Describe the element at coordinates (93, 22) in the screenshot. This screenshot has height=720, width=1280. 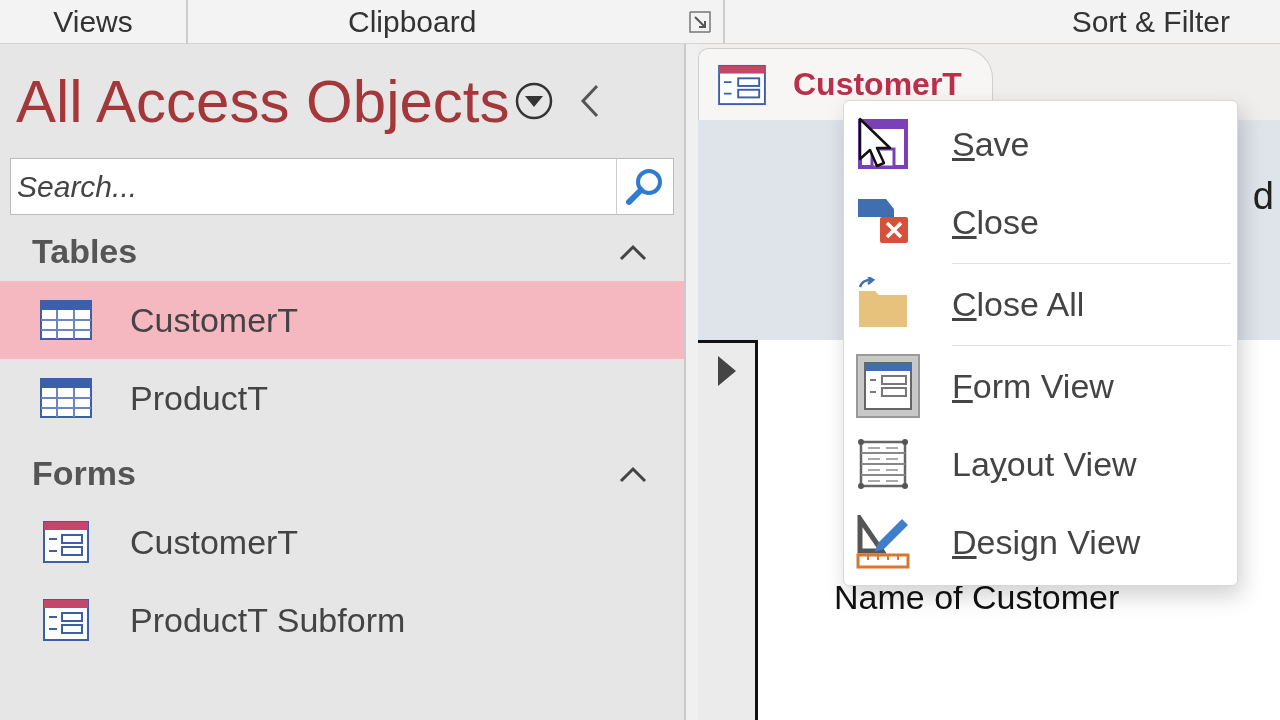
I see `ribbon-group-label: Views` at that location.